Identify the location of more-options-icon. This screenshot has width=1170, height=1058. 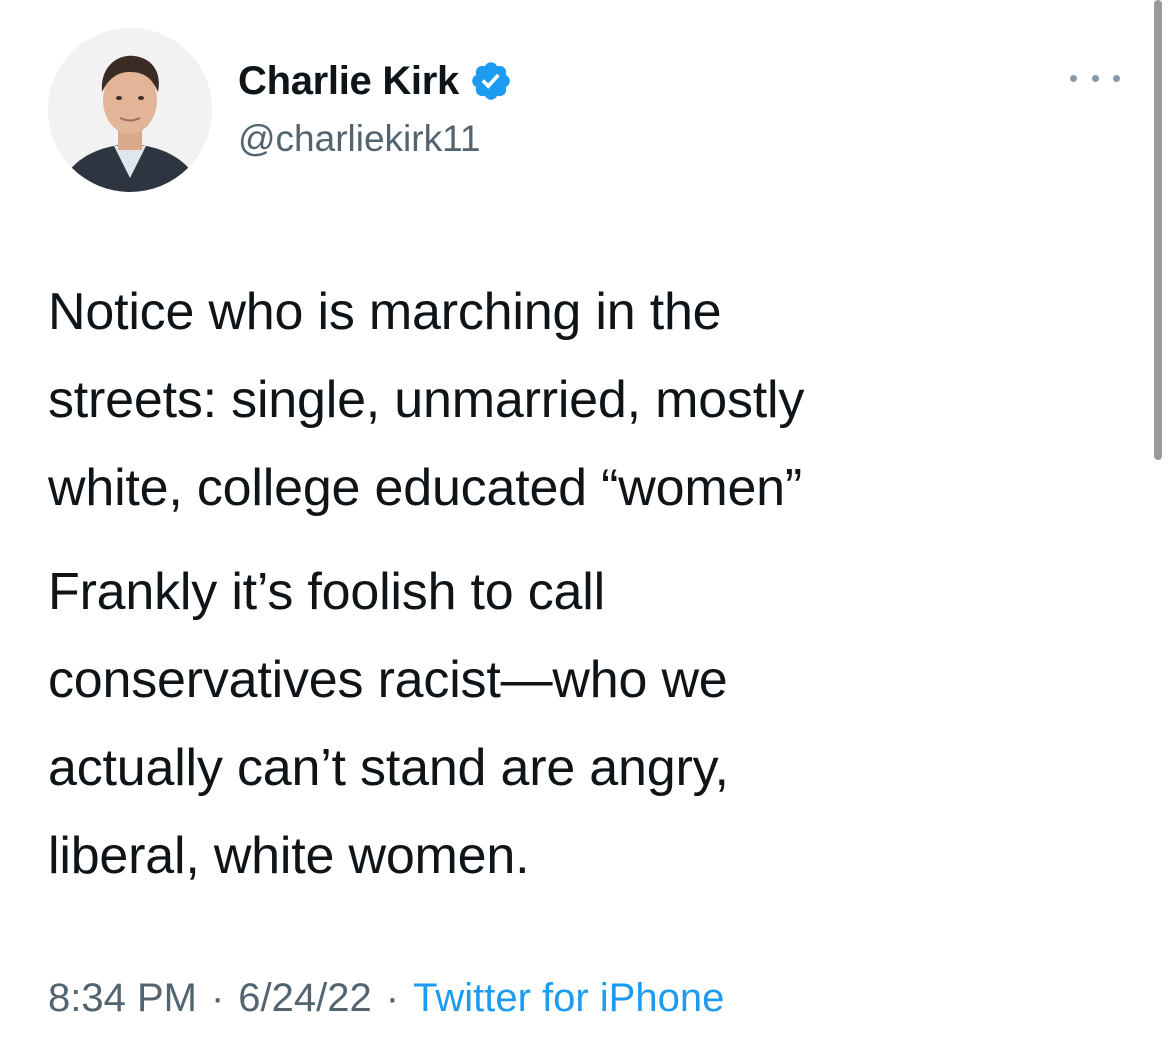
(1095, 78).